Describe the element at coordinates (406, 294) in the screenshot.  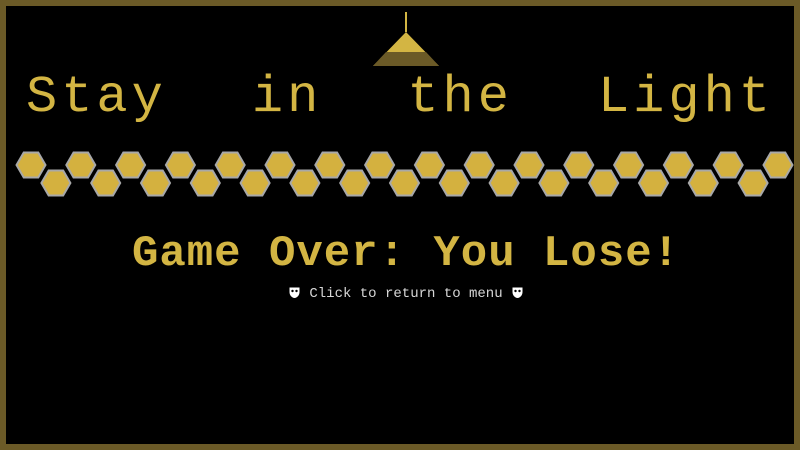
I see `return-to-menu-label: Click to return to menu` at that location.